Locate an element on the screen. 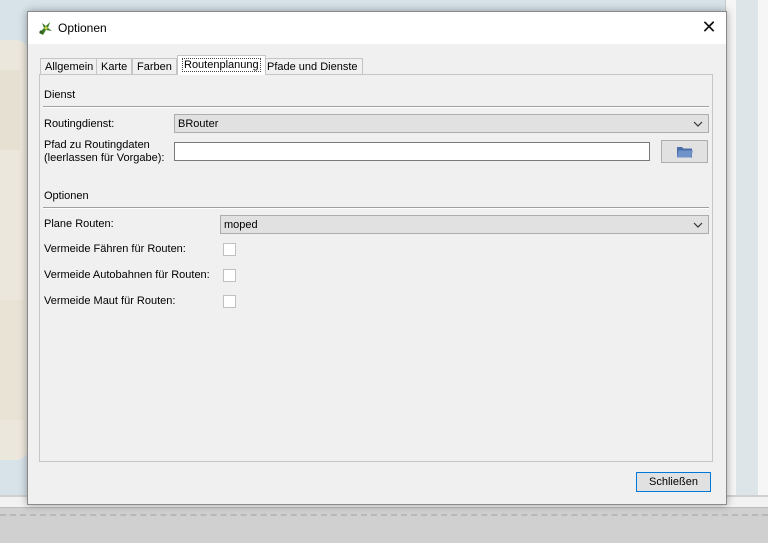  routing-service-select: BRouter is located at coordinates (441, 123).